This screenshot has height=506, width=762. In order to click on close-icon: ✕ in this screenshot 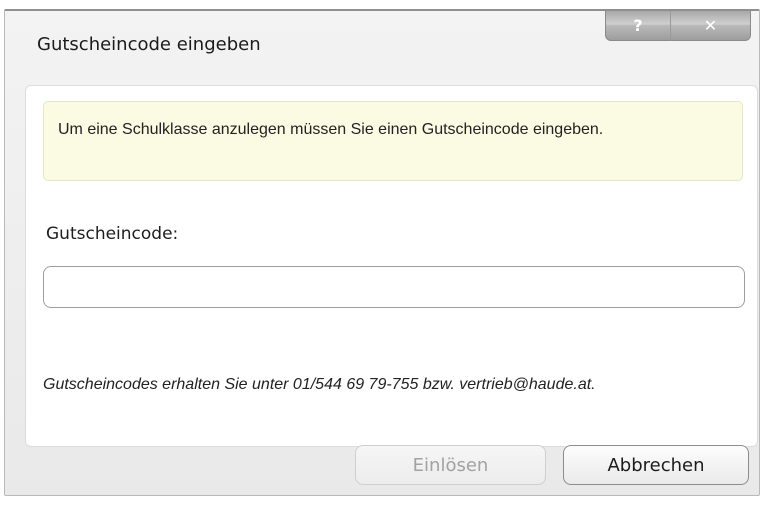, I will do `click(710, 25)`.